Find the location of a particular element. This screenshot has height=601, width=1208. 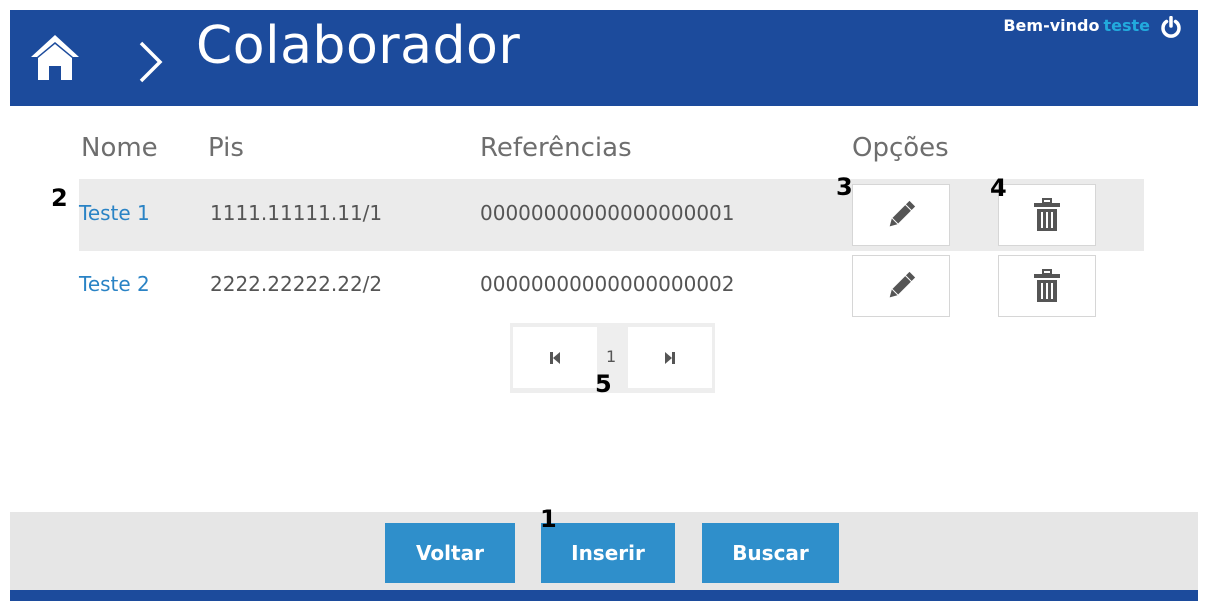

collaborator-name-link: Teste 1 is located at coordinates (114, 213).